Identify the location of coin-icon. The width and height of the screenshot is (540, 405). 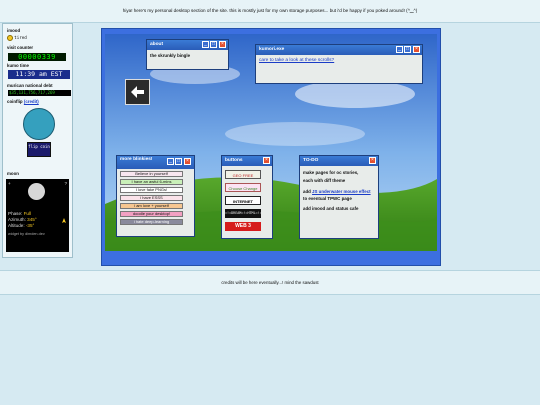
(39, 124).